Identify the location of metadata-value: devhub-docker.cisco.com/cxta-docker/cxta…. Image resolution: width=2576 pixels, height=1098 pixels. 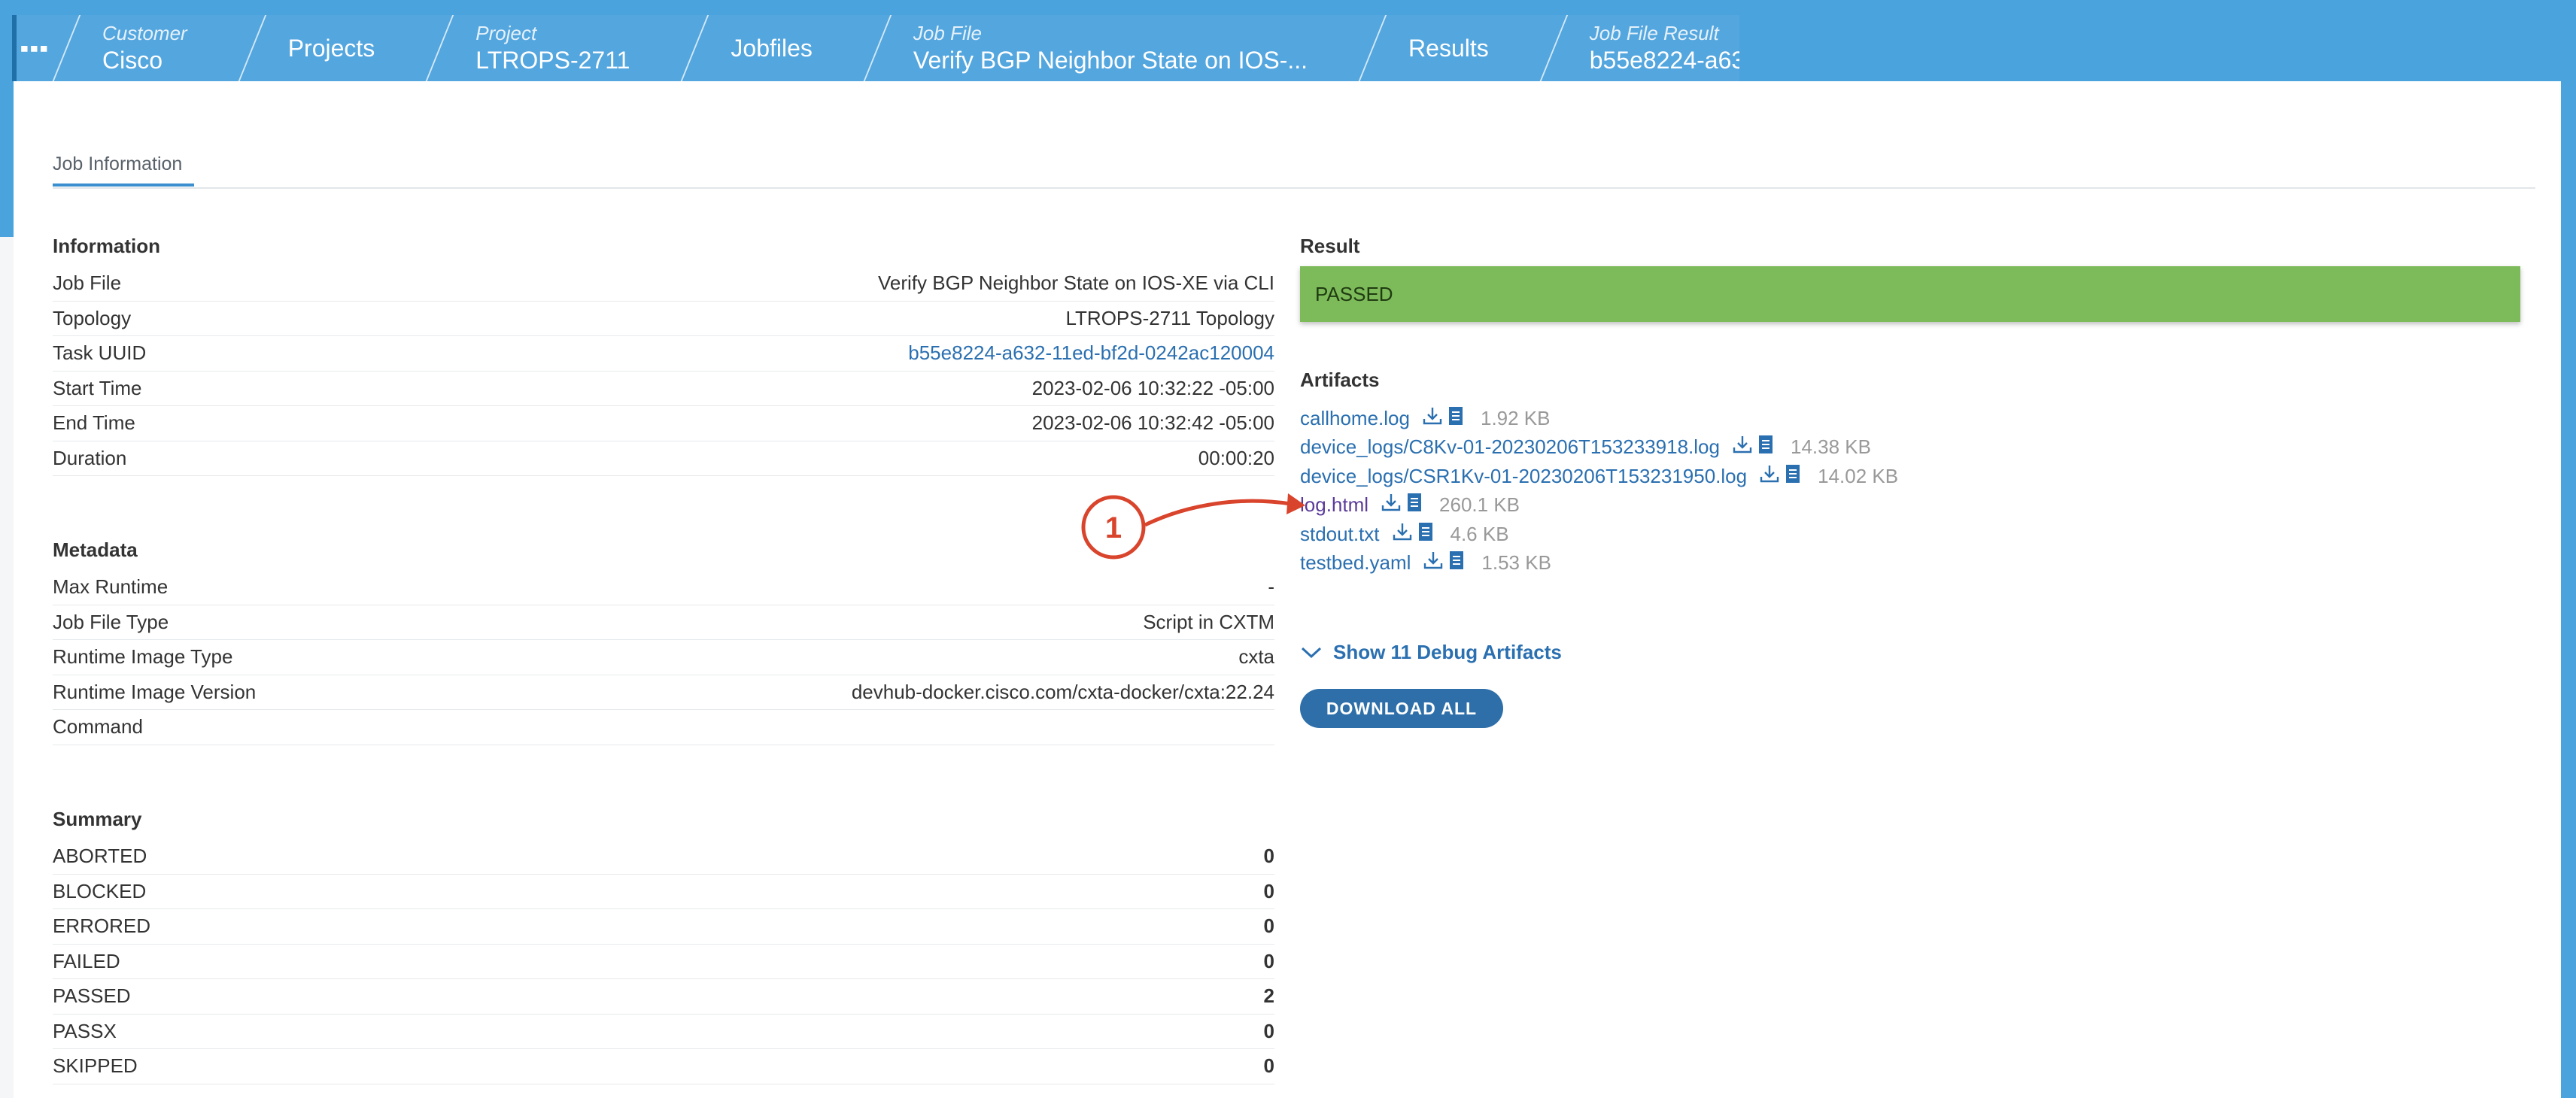
(1062, 691).